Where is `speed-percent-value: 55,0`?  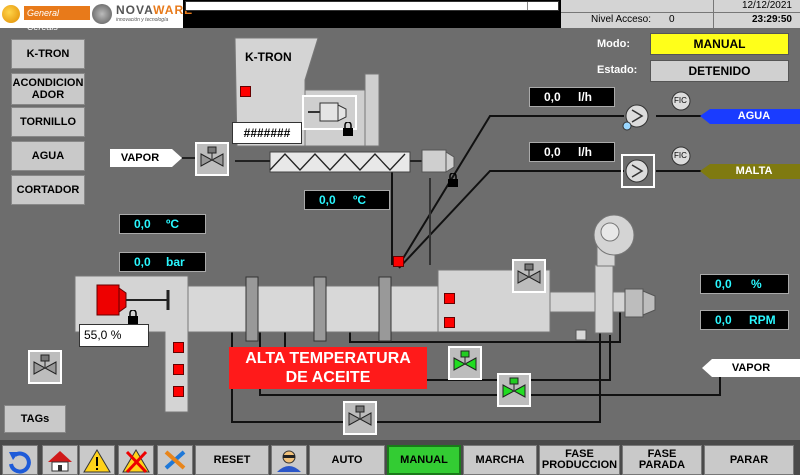 speed-percent-value: 55,0 is located at coordinates (96, 335).